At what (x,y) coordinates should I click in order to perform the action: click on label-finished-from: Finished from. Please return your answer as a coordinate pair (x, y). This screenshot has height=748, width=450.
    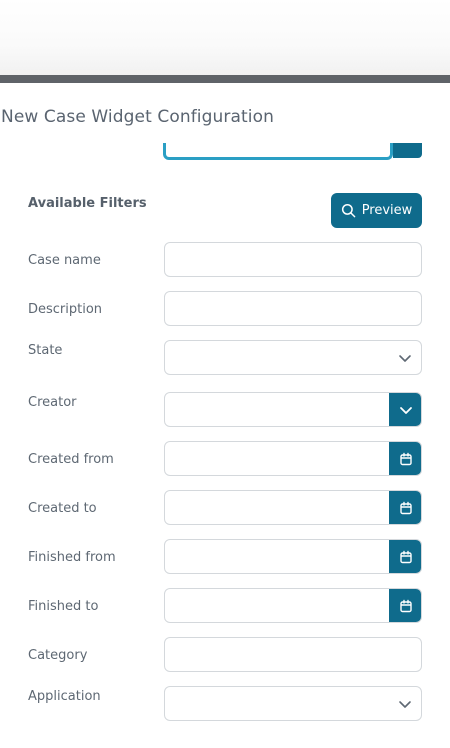
    Looking at the image, I should click on (72, 557).